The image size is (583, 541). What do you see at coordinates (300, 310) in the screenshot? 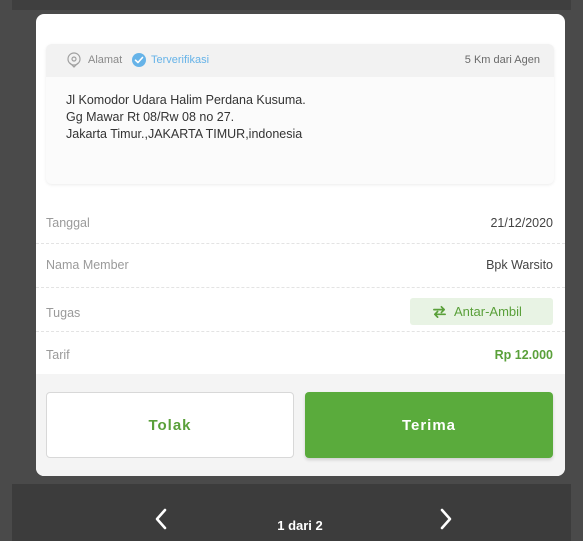
I see `task-row: Tugas Antar-Ambil` at bounding box center [300, 310].